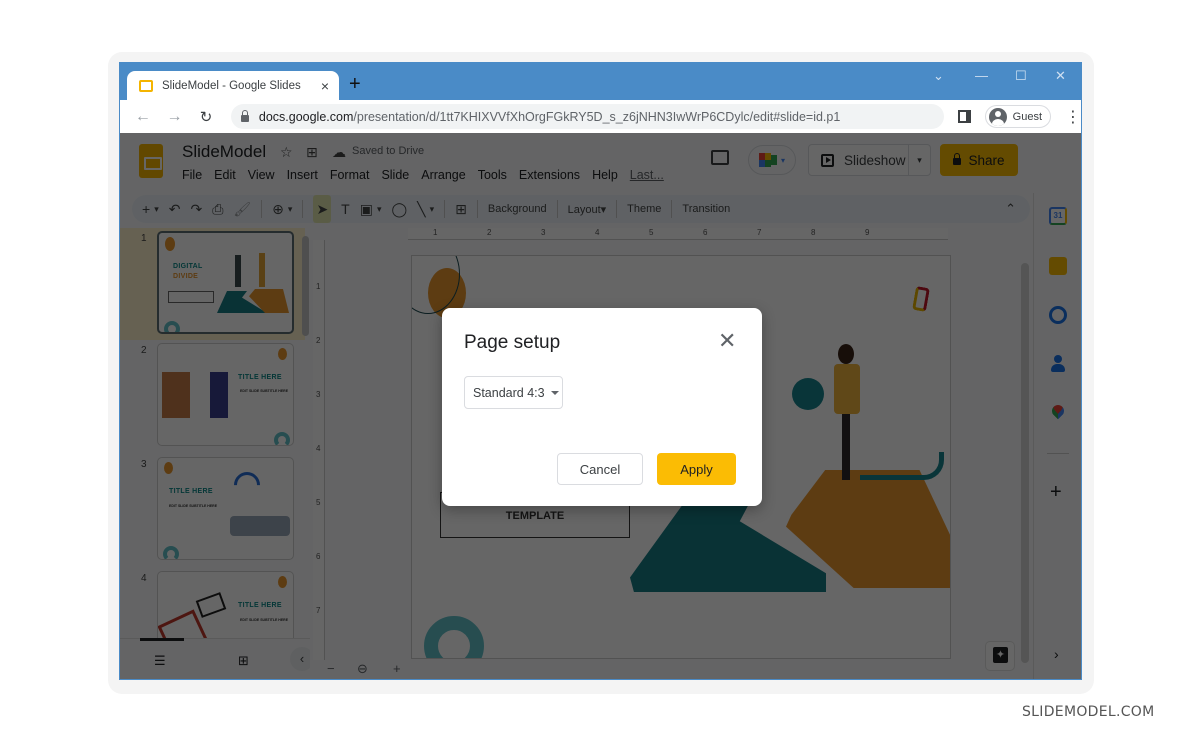  Describe the element at coordinates (355, 84) in the screenshot. I see `new-tab-button: +` at that location.